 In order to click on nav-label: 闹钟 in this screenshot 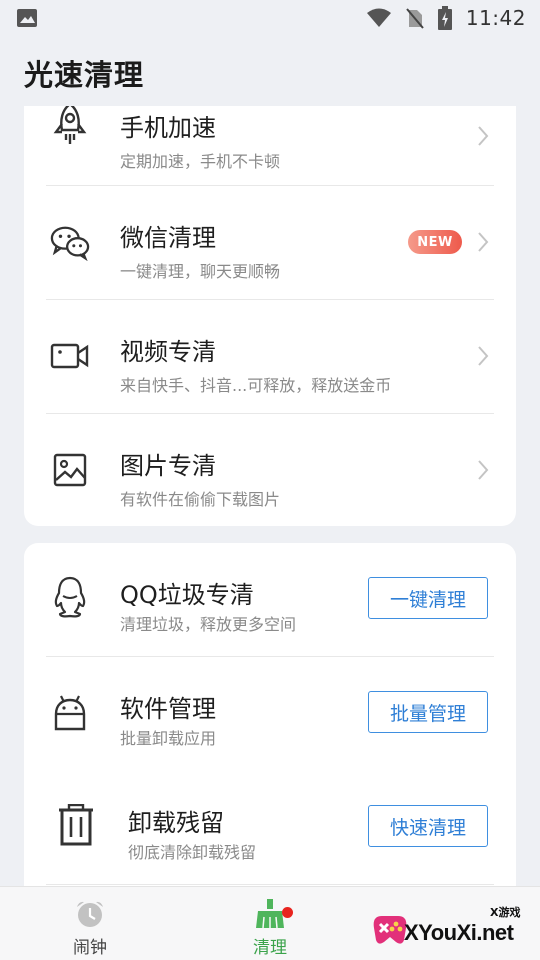, I will do `click(90, 948)`.